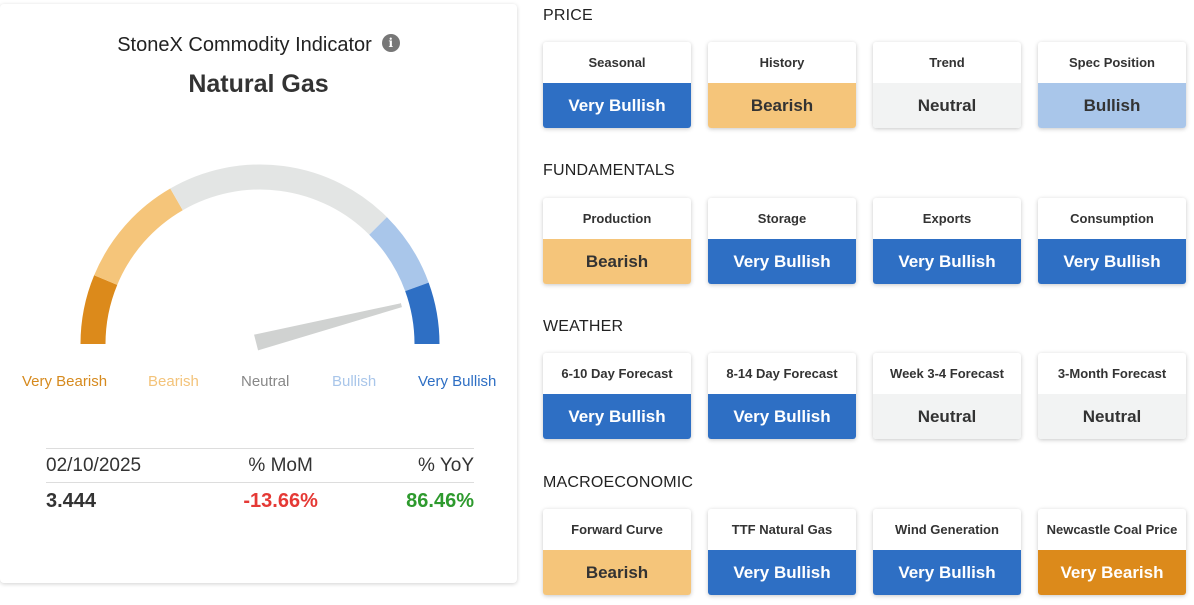  I want to click on tile-6-10-day-forecast: 6-10 Day Forecast Very Bullish, so click(617, 396).